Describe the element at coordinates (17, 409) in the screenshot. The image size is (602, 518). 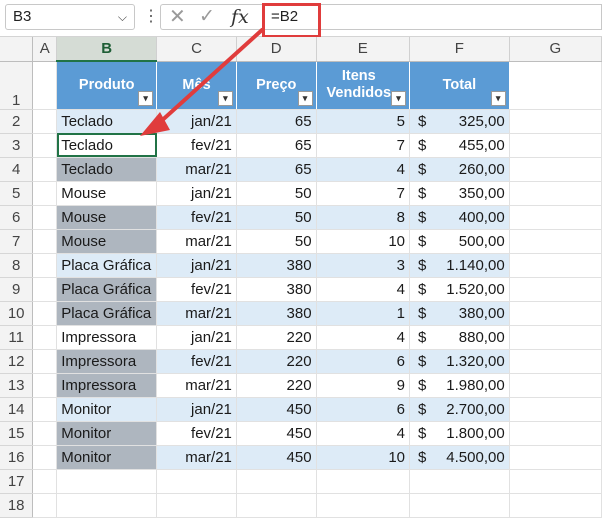
I see `row-header: 14` at that location.